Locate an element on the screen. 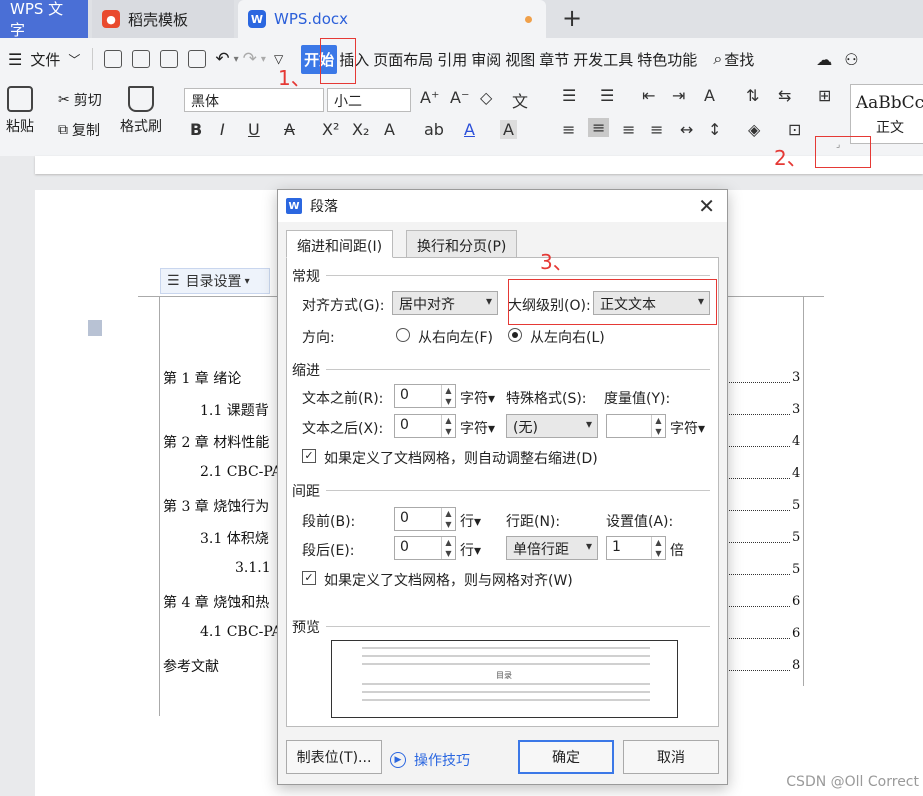  toc-entry: 第 2 章 材料性能 is located at coordinates (216, 442).